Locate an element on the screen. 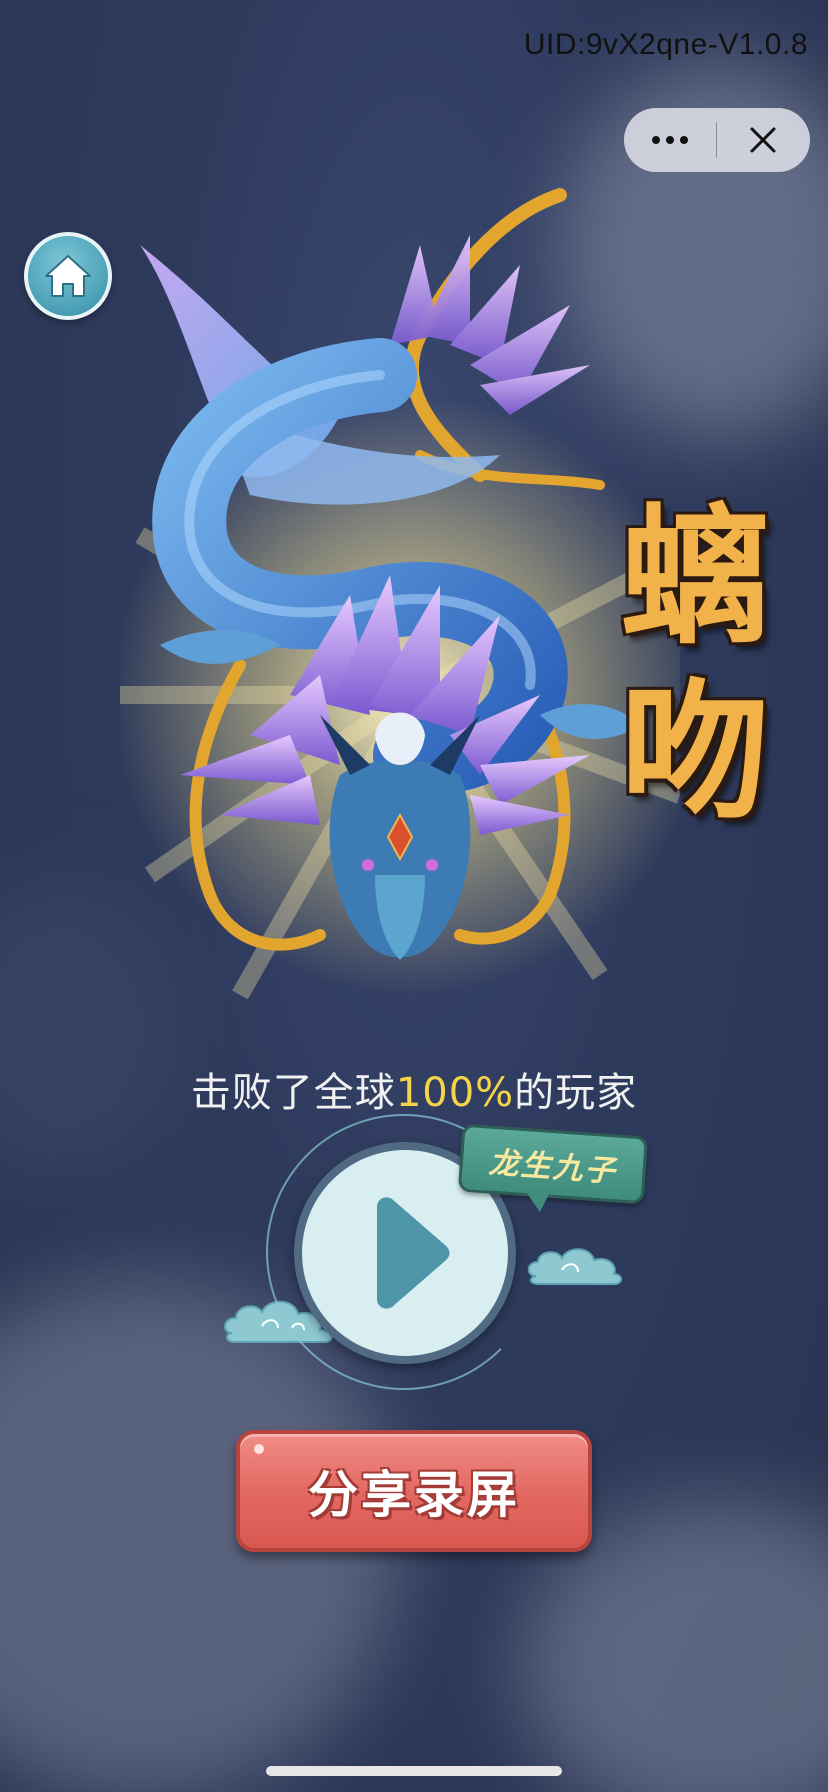  uid-label: UID:9vX2qne-V1.0.8 is located at coordinates (665, 44).